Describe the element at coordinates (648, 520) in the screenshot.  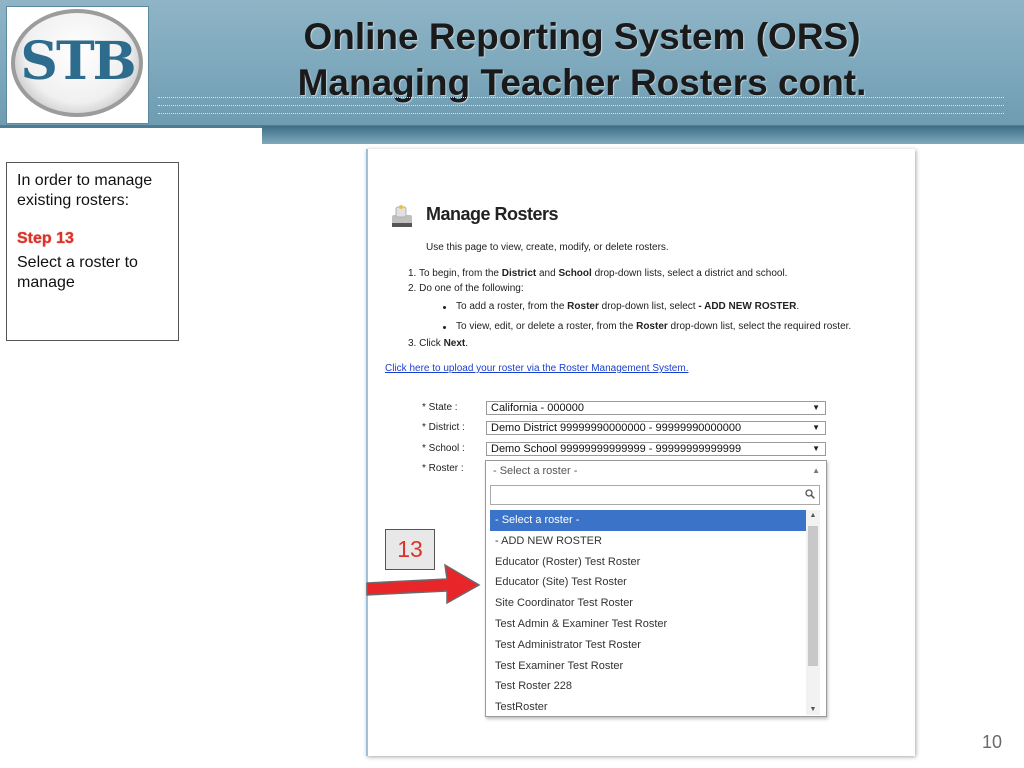
I see `roster-option-selected: - Select a roster -` at that location.